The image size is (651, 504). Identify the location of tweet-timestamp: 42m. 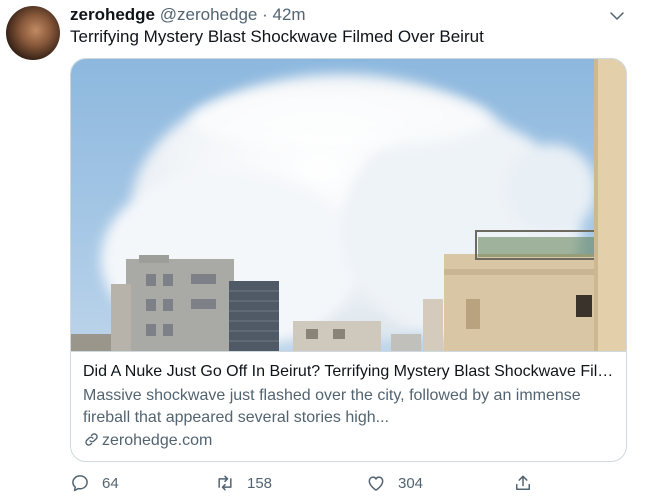
(289, 14).